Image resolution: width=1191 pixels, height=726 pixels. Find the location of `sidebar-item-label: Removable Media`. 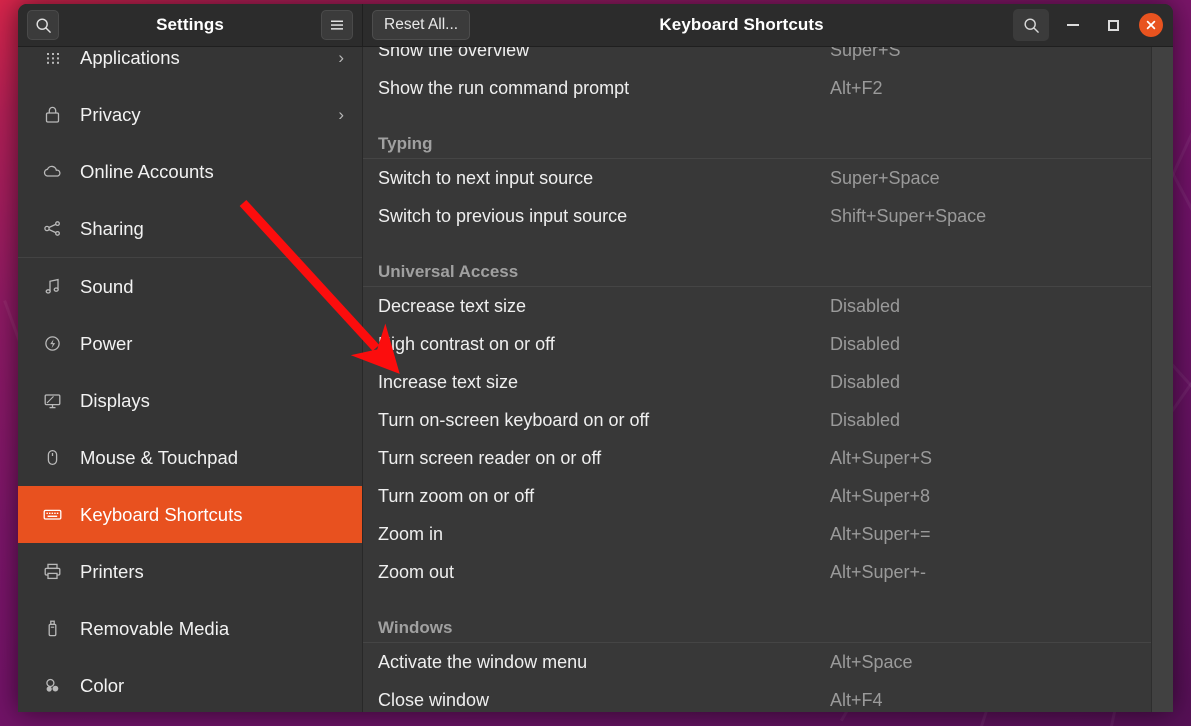

sidebar-item-label: Removable Media is located at coordinates (155, 628).